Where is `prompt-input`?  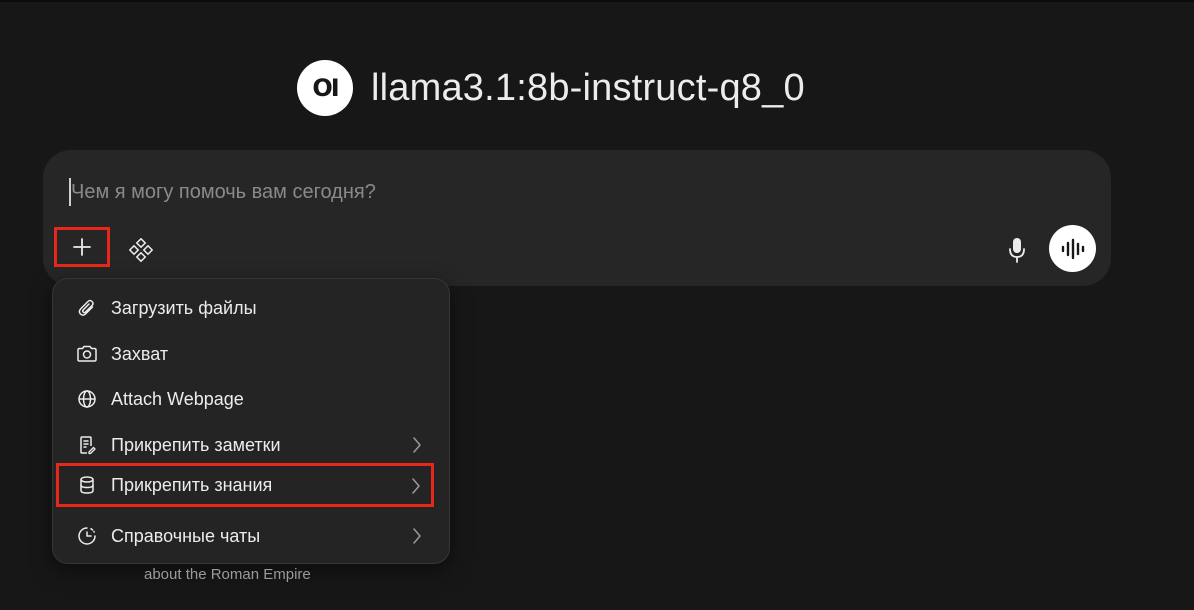
prompt-input is located at coordinates (519, 192).